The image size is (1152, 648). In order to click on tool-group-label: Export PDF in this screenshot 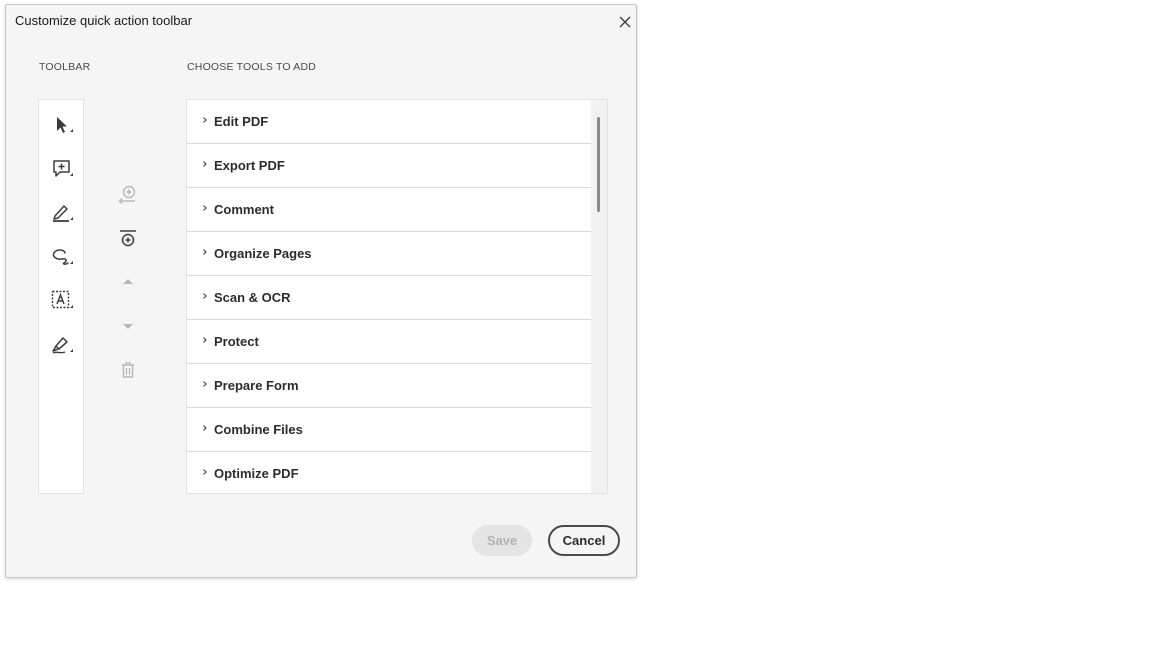, I will do `click(249, 165)`.